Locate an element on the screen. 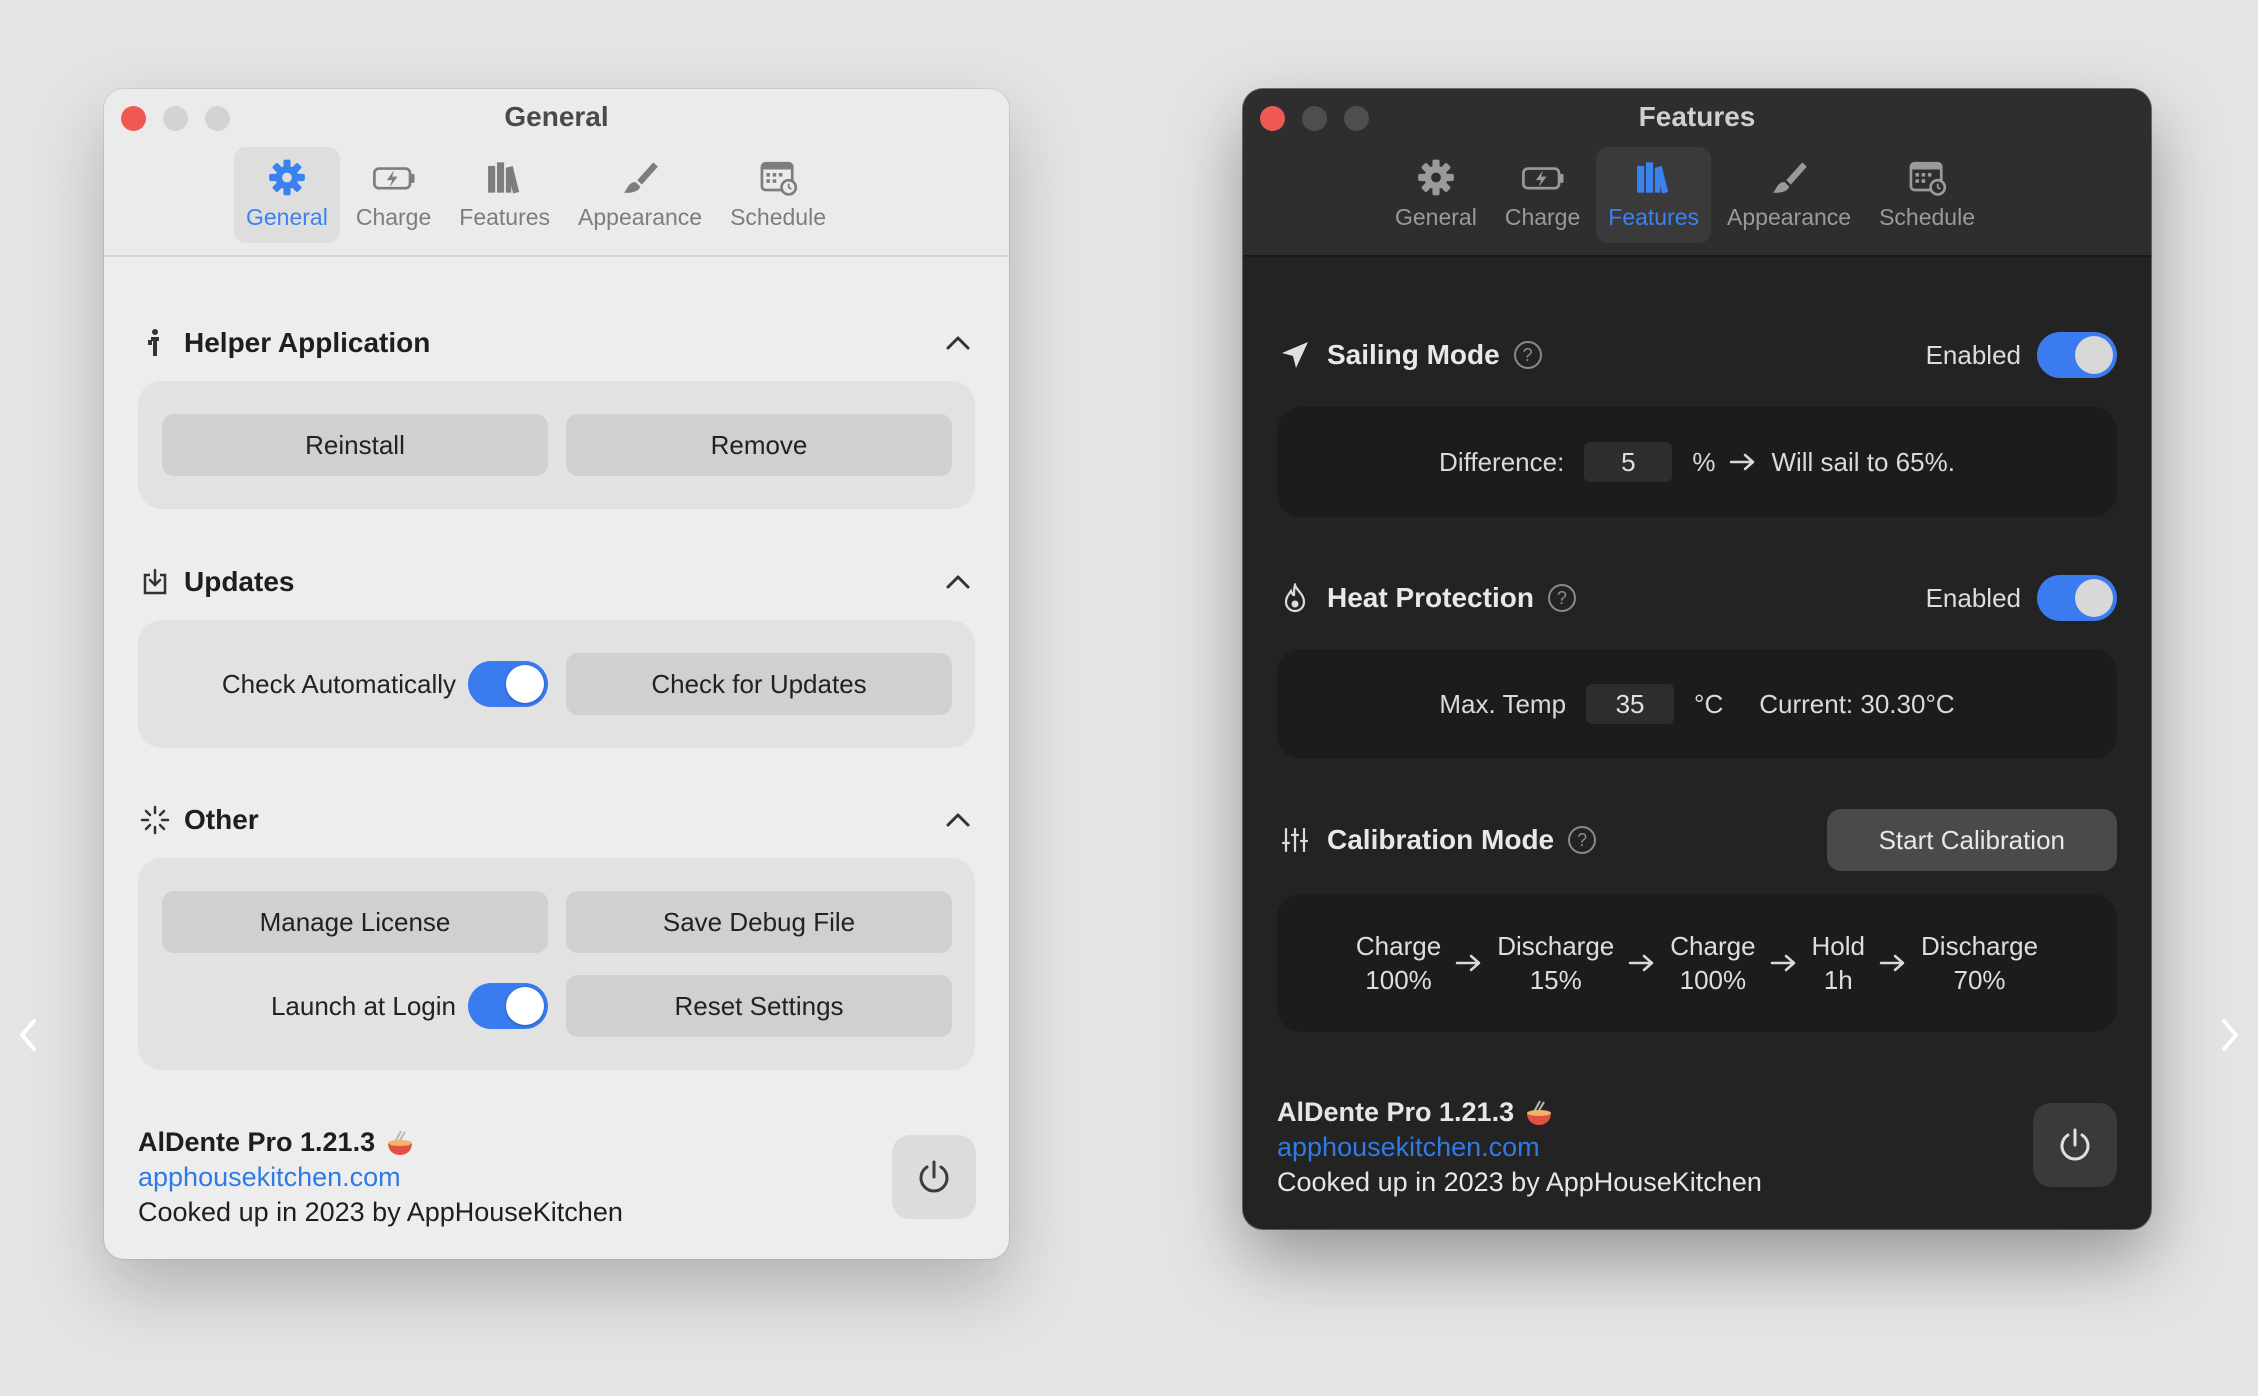 The height and width of the screenshot is (1396, 2258). percent-unit: % is located at coordinates (1704, 461).